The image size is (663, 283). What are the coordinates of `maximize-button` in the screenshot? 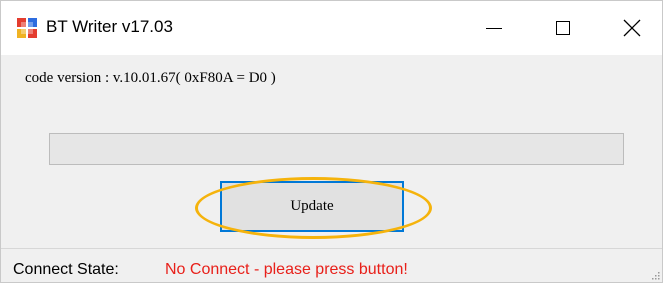 It's located at (563, 28).